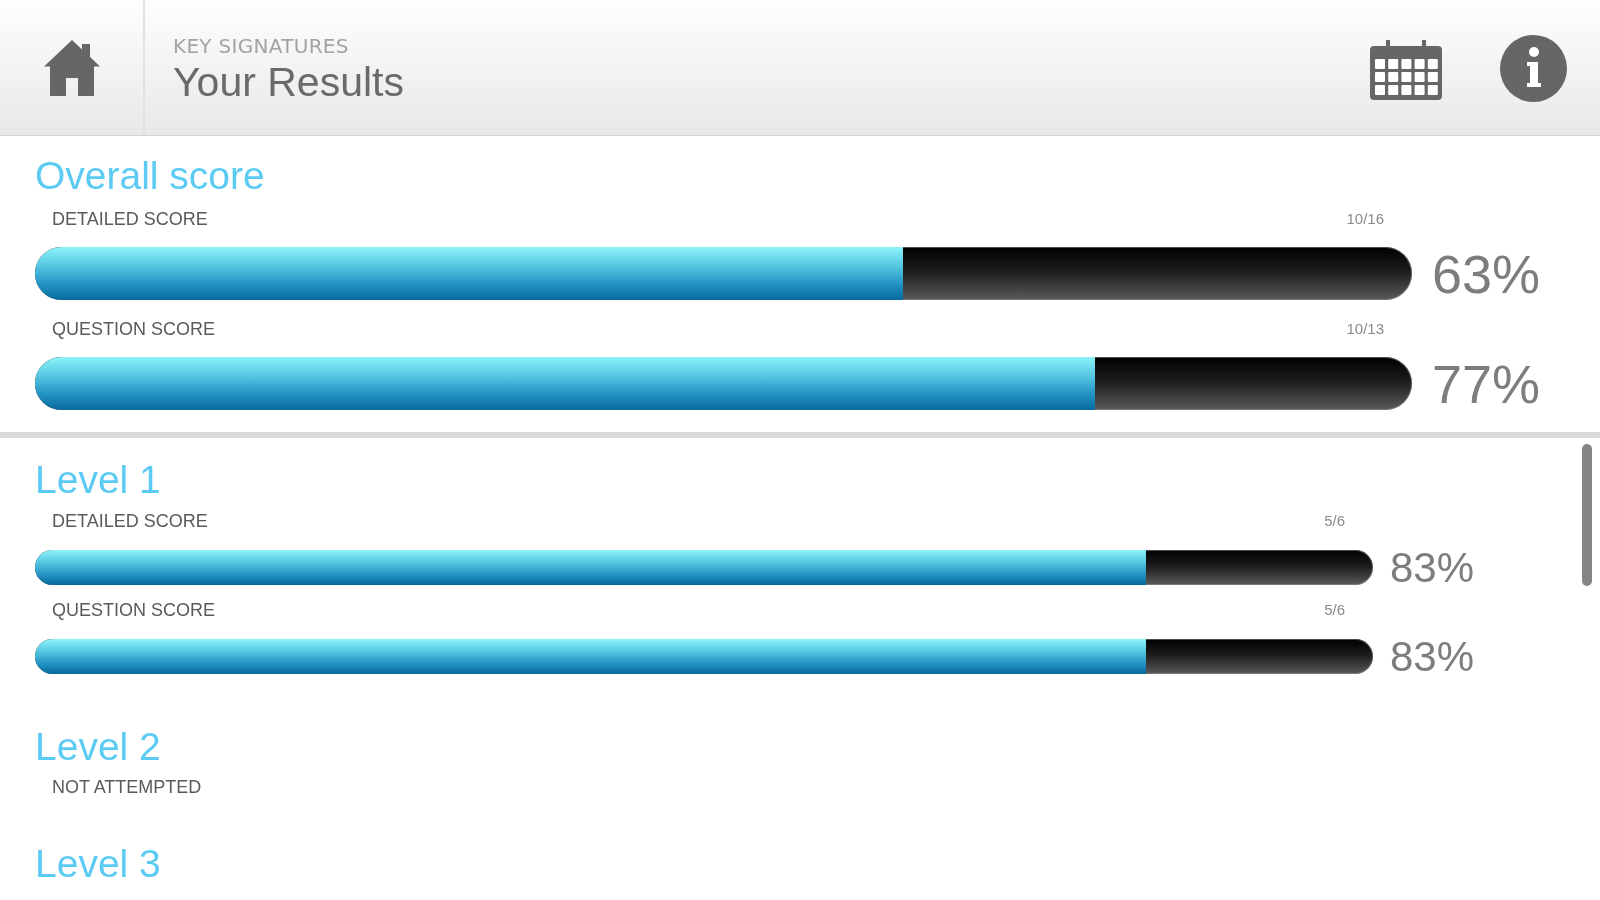  Describe the element at coordinates (127, 787) in the screenshot. I see `status-label: NOT ATTEMPTED` at that location.